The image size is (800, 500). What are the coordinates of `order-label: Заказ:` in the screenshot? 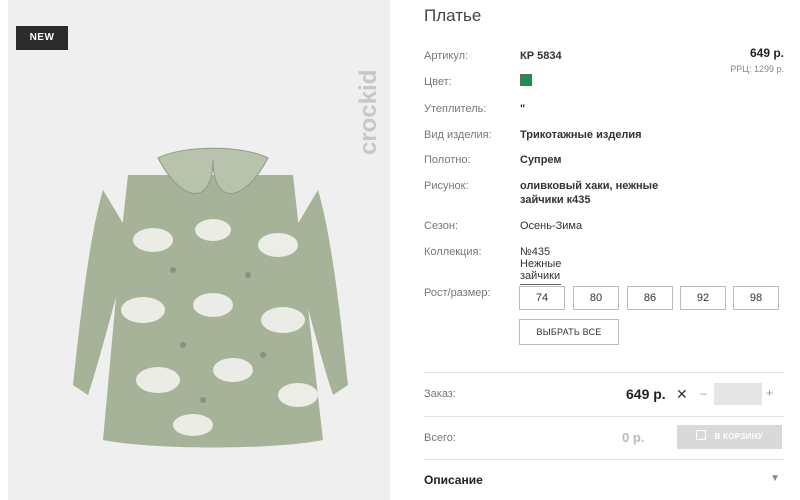 It's located at (440, 394).